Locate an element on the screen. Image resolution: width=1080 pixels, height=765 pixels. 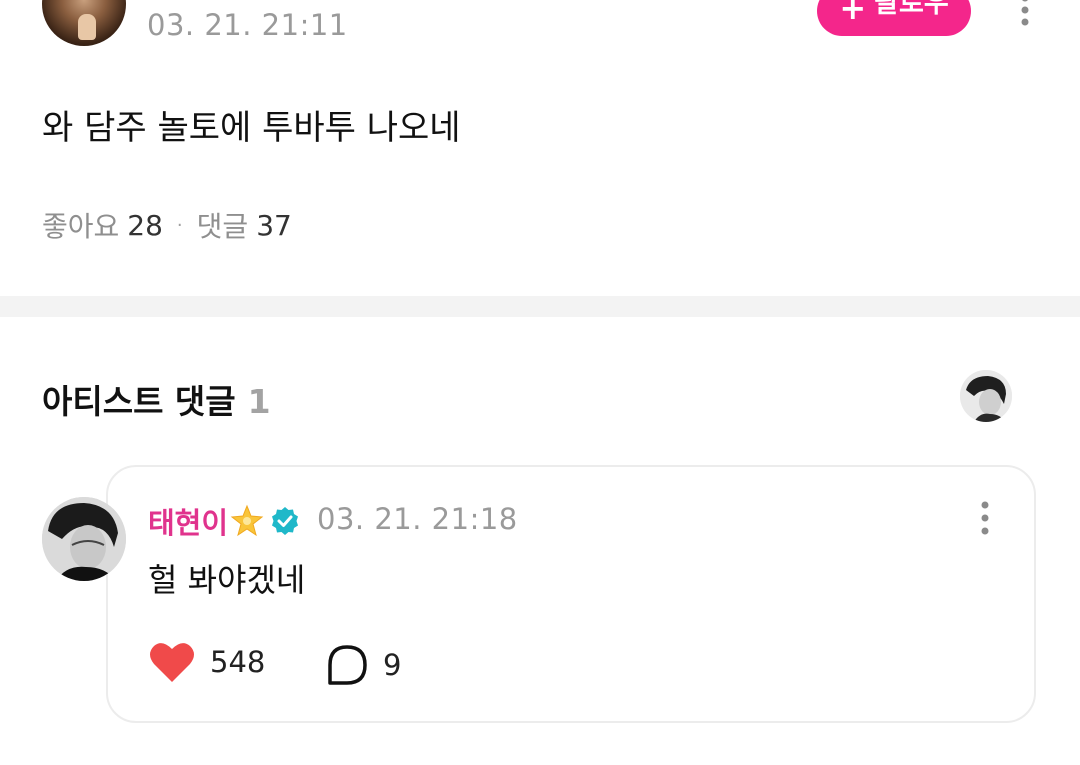
commenter-avatar is located at coordinates (84, 539).